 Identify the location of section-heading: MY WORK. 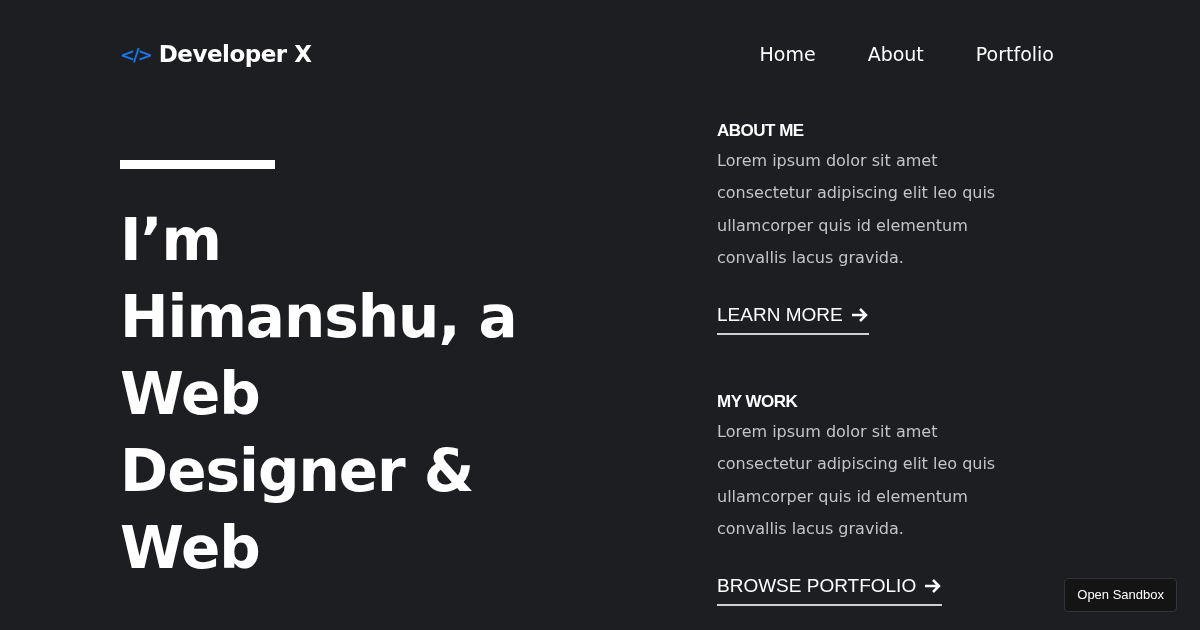
(758, 402).